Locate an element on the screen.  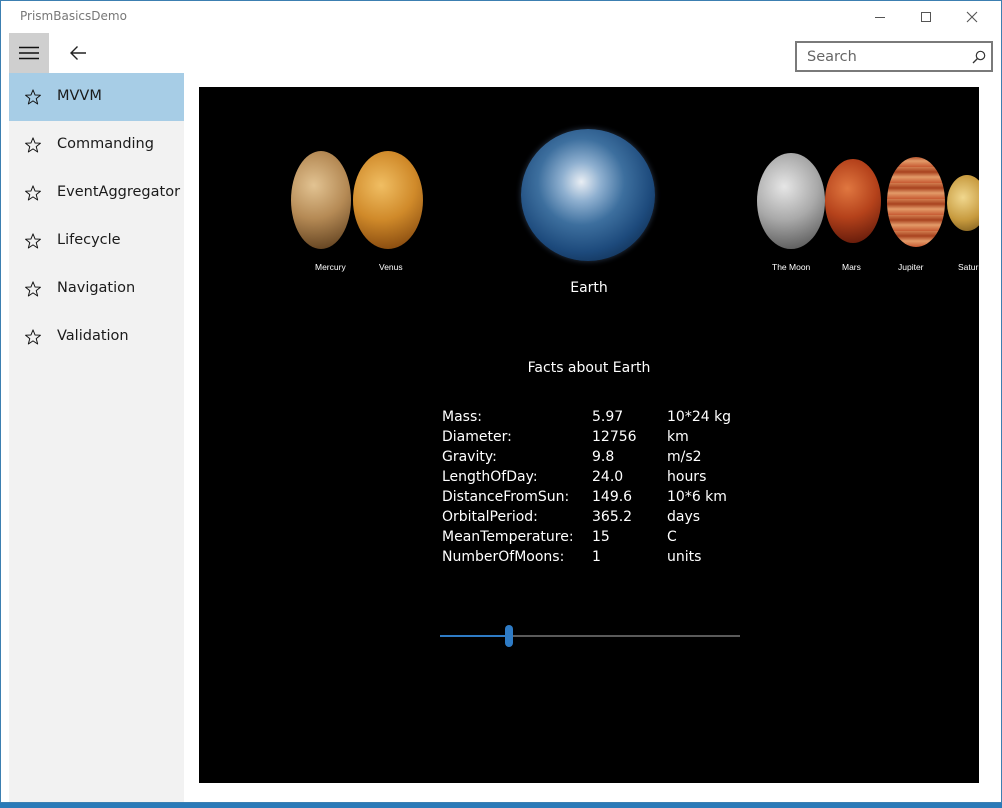
sidebar-item-label: MVVM is located at coordinates (79, 96).